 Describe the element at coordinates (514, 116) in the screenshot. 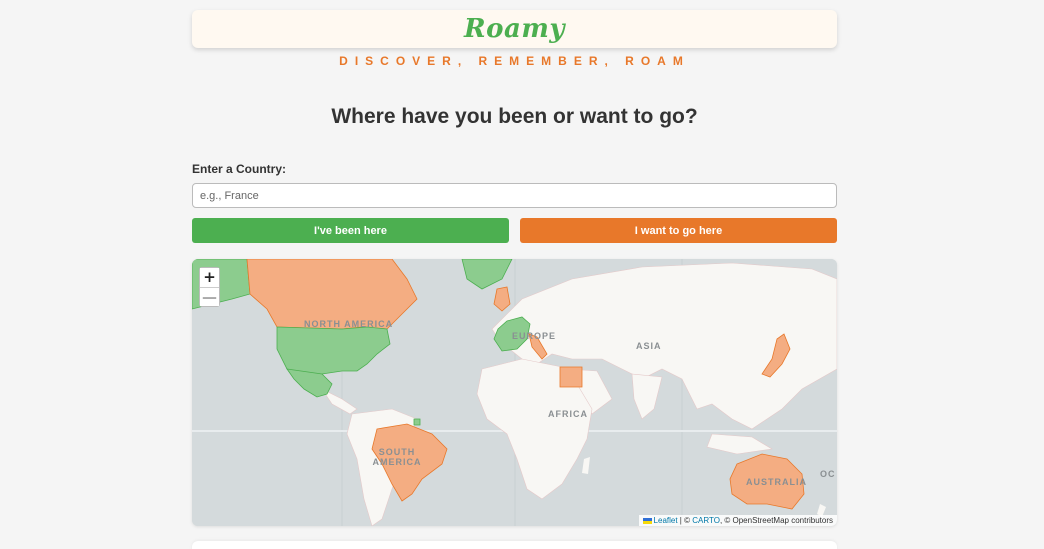

I see `page-title: Where have you been or want to go?` at that location.